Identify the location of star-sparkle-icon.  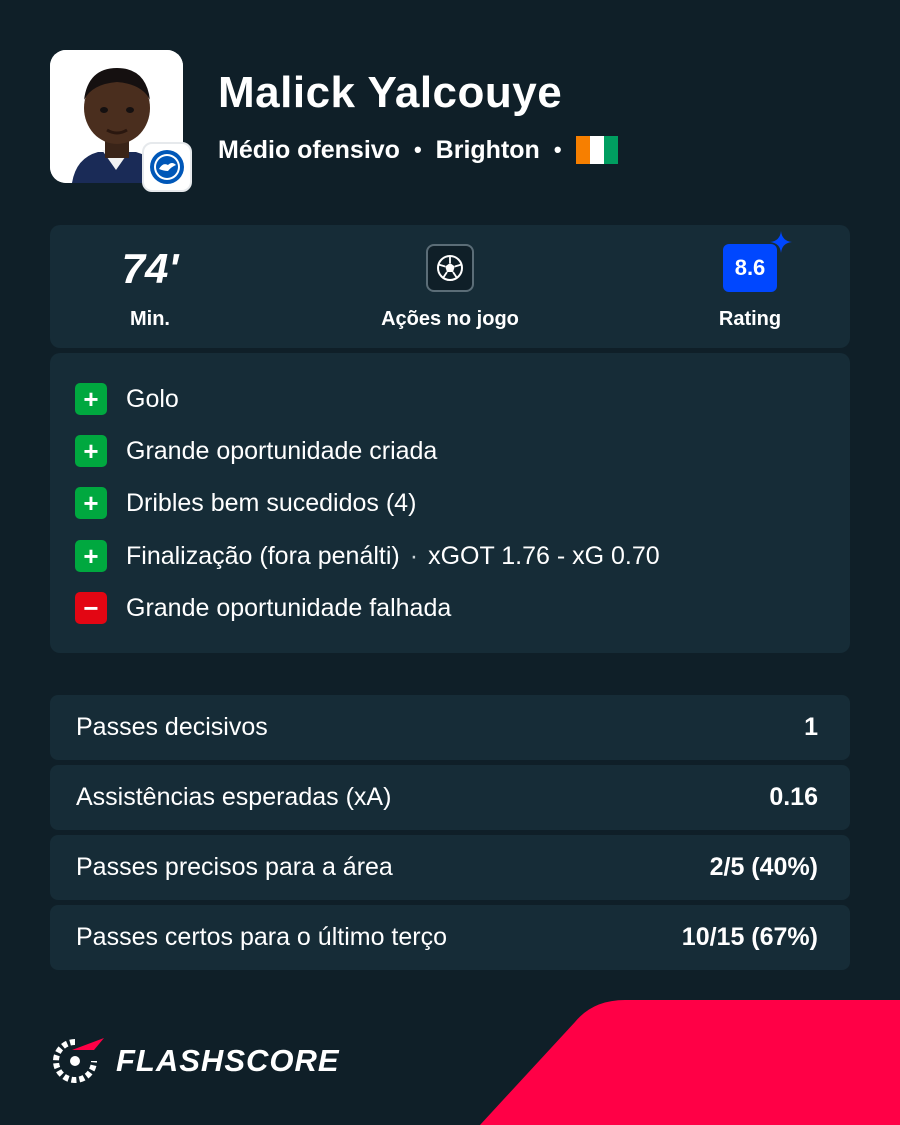
(781, 242).